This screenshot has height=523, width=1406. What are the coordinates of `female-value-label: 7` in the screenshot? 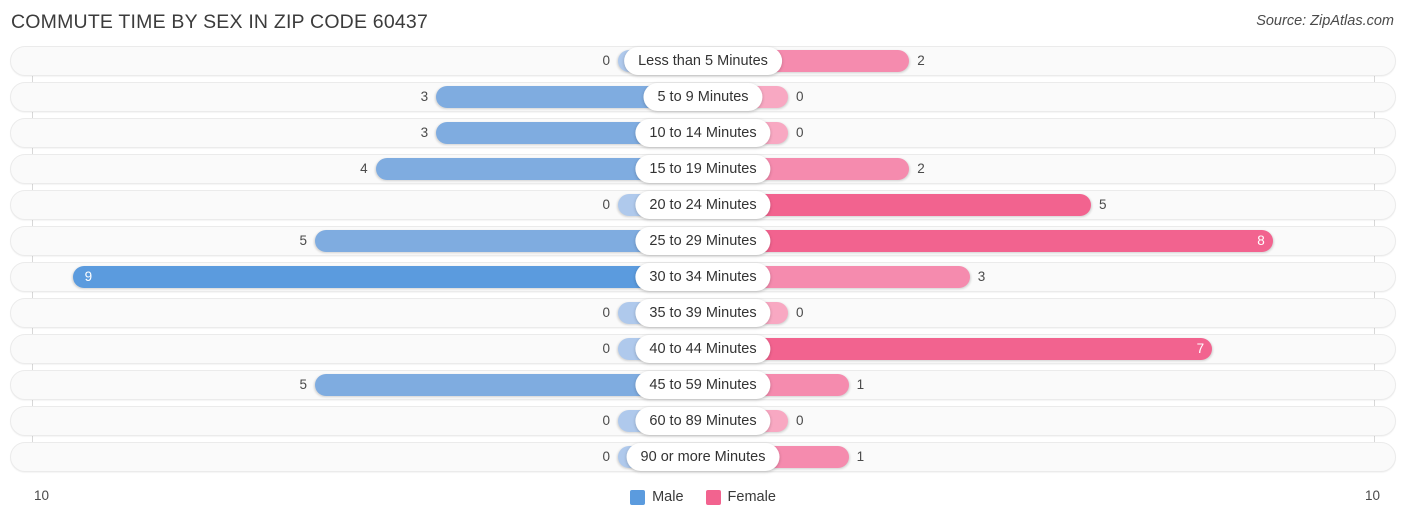 It's located at (1200, 348).